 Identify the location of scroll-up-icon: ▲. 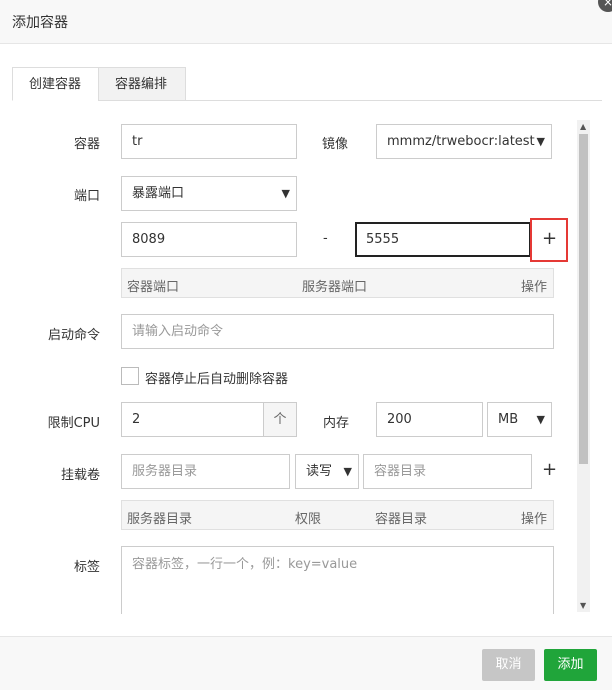
(583, 126).